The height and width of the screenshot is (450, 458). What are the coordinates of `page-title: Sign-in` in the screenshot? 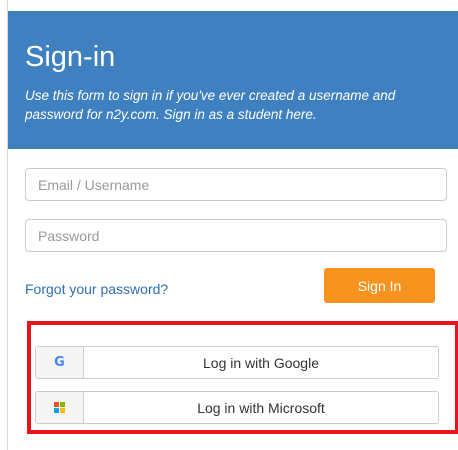 It's located at (70, 57).